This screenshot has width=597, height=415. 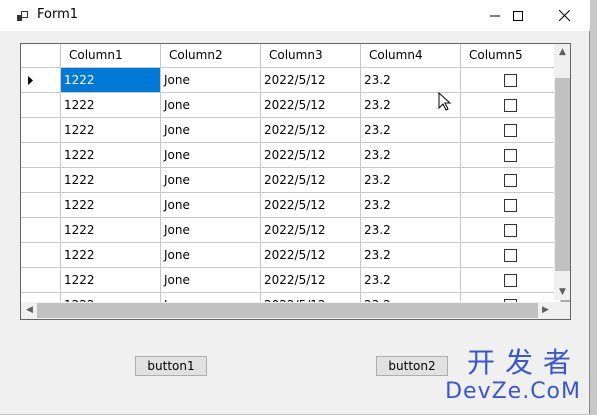 I want to click on column-header: Column5, so click(x=511, y=56).